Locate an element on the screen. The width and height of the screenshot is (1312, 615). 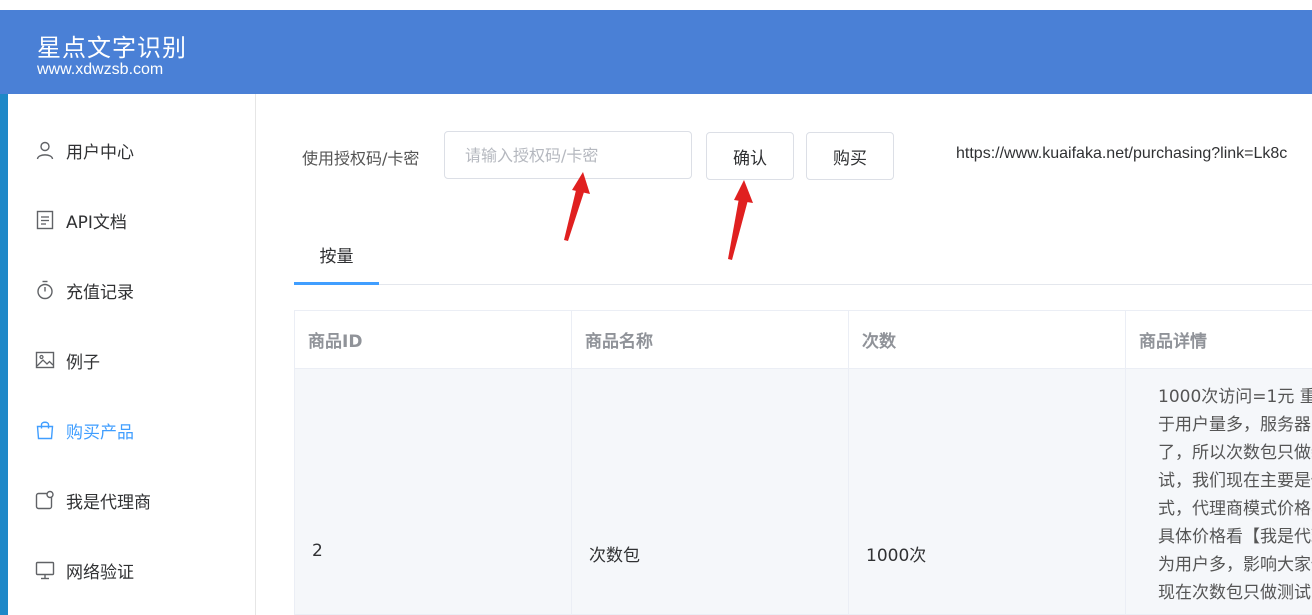
sidebar-item-label: 网络验证 is located at coordinates (100, 573).